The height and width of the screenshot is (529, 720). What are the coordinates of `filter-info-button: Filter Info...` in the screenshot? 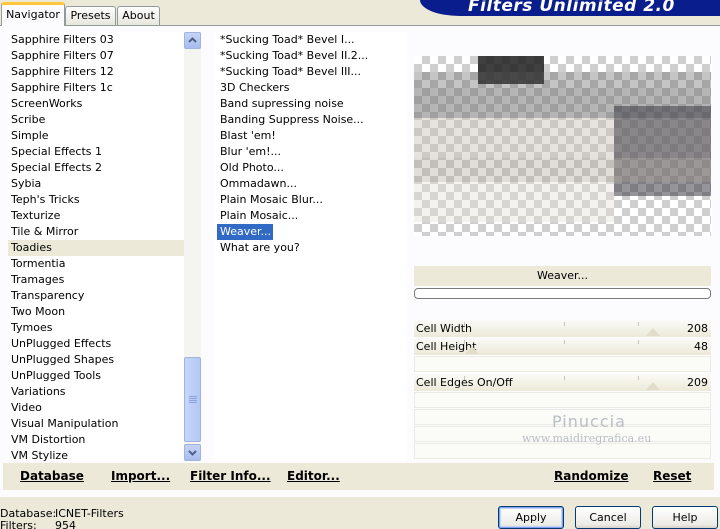 It's located at (230, 476).